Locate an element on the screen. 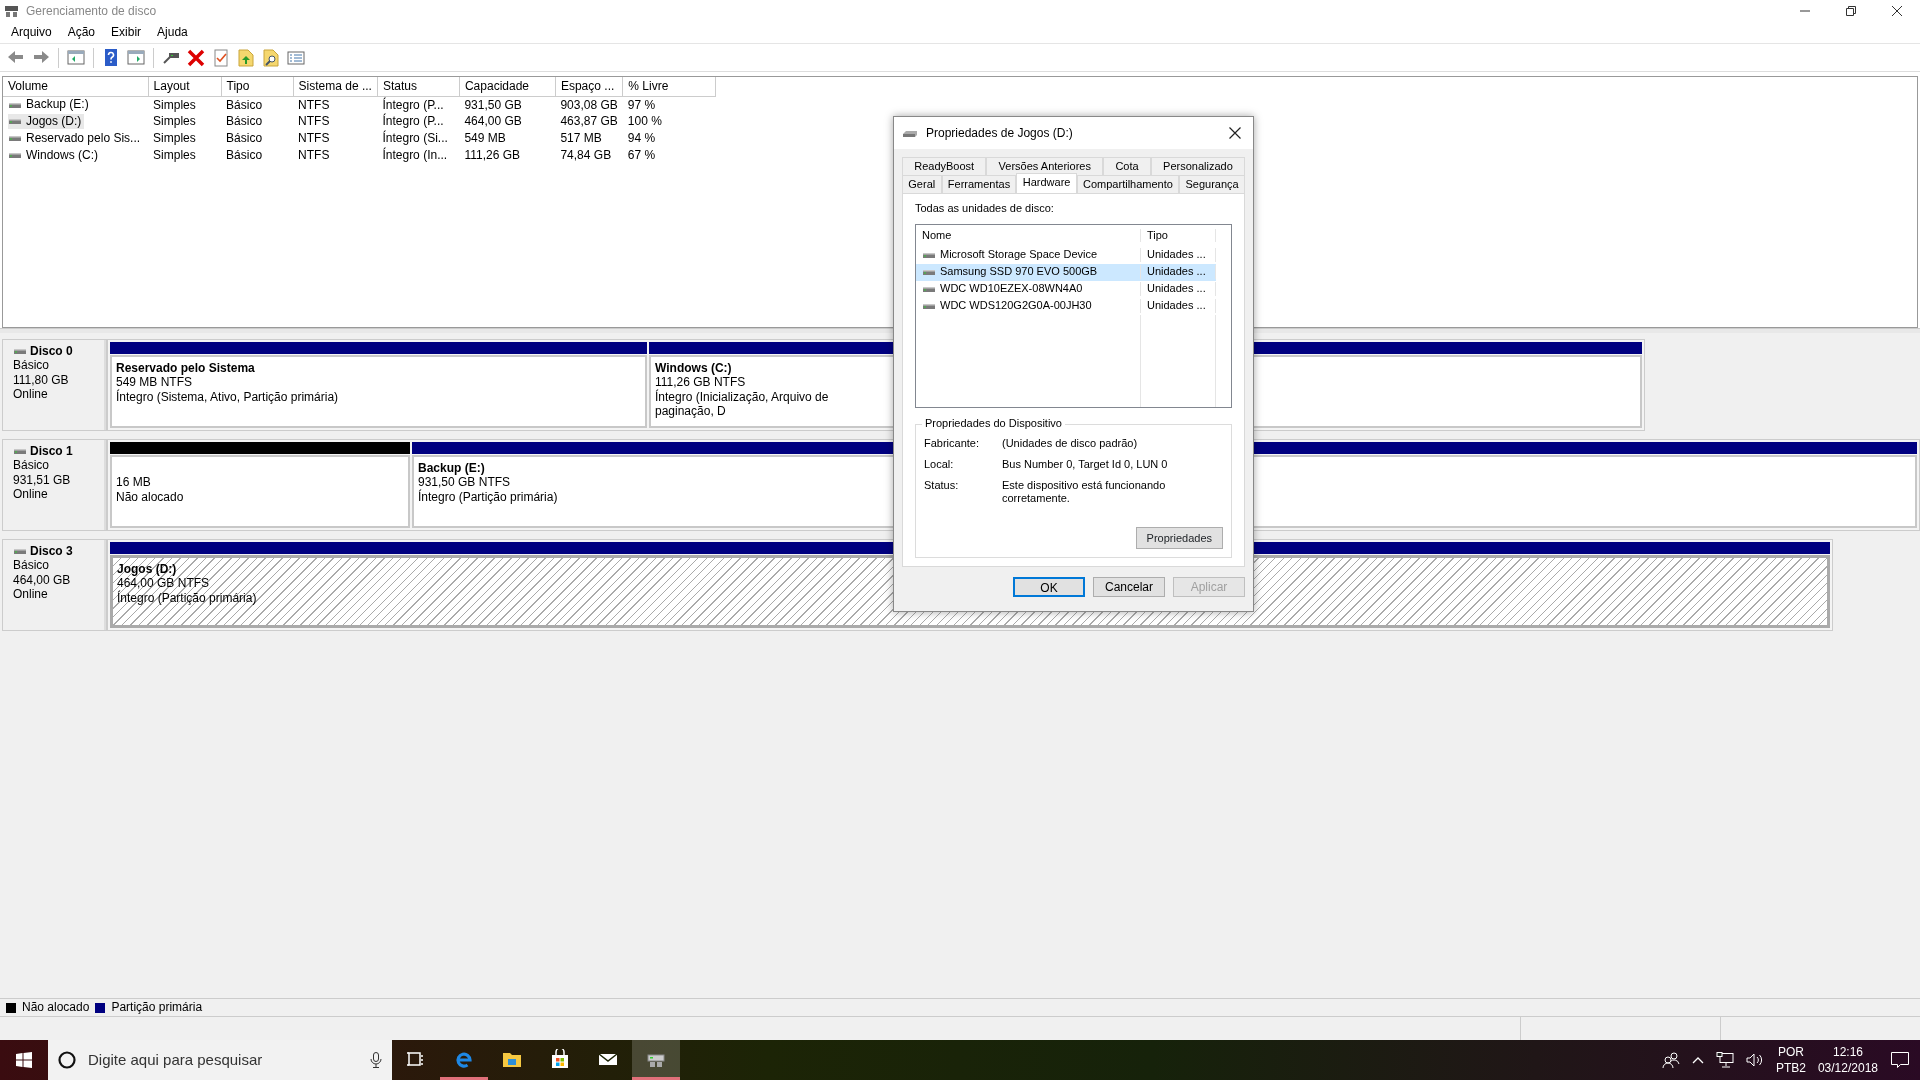 The height and width of the screenshot is (1080, 1920). table-cell: 67 % is located at coordinates (641, 155).